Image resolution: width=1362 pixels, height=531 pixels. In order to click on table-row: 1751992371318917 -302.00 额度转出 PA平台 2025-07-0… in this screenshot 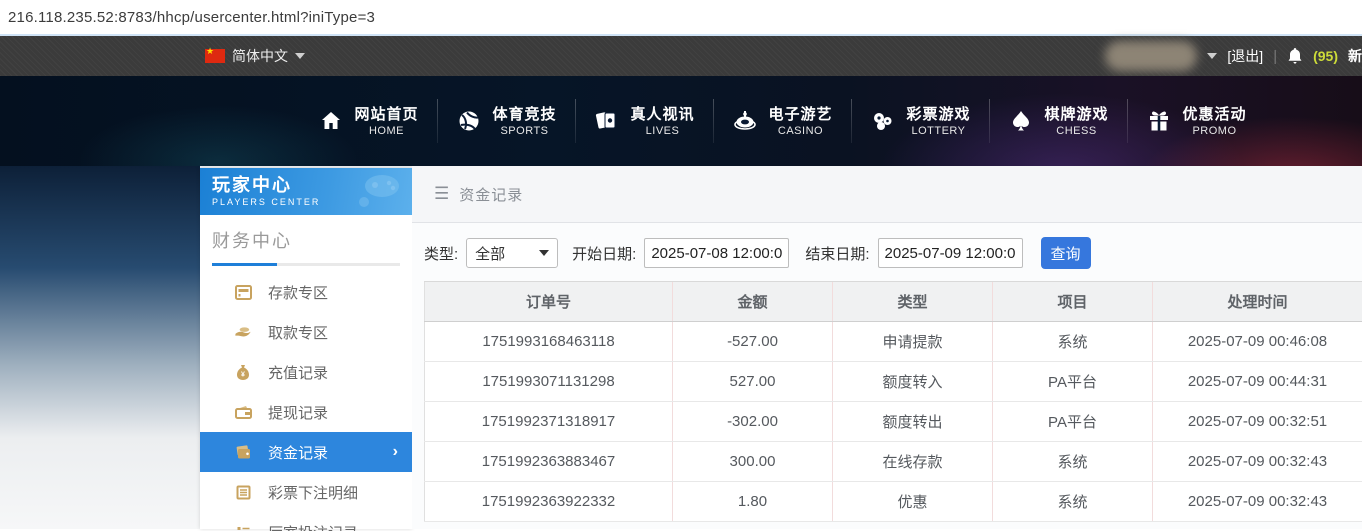, I will do `click(893, 421)`.